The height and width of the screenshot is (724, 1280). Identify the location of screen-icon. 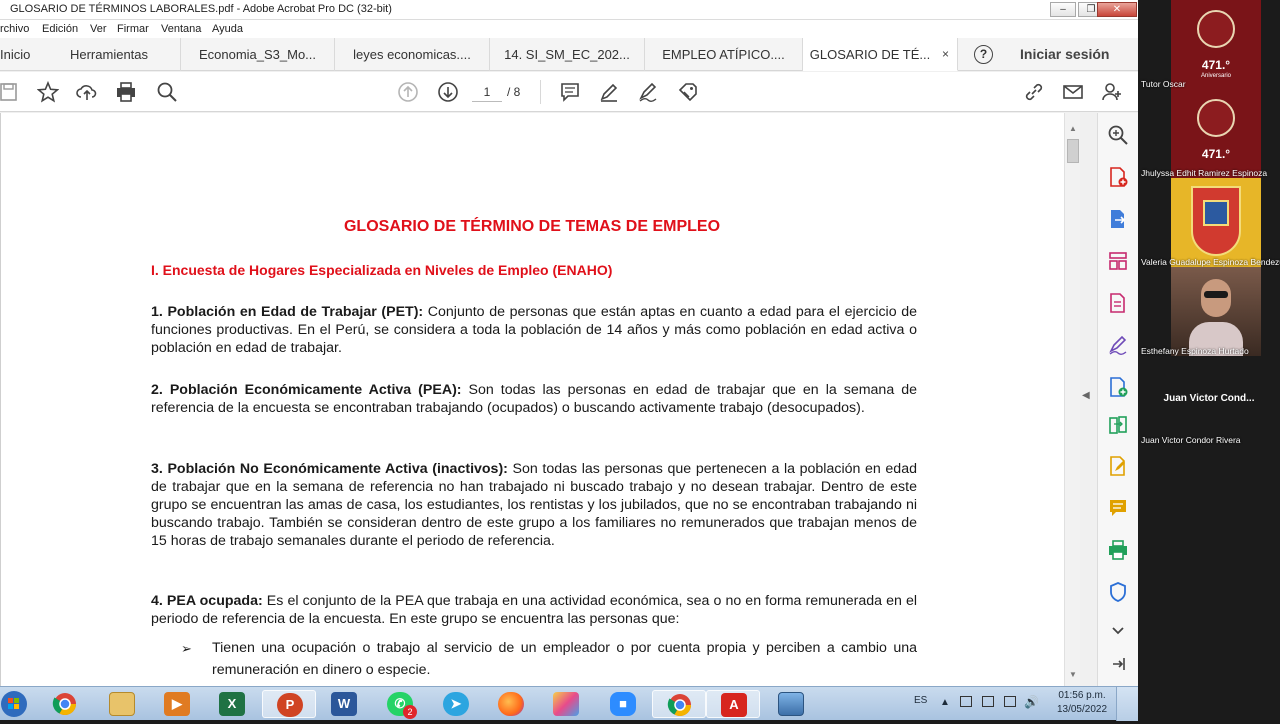
(791, 704).